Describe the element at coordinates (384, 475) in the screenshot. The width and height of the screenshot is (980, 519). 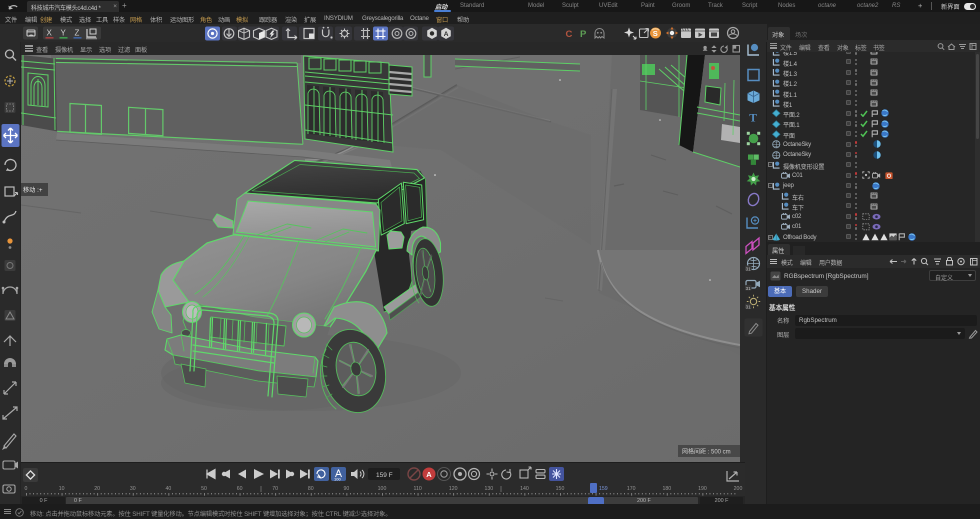
I see `svg-text: 159 F` at that location.